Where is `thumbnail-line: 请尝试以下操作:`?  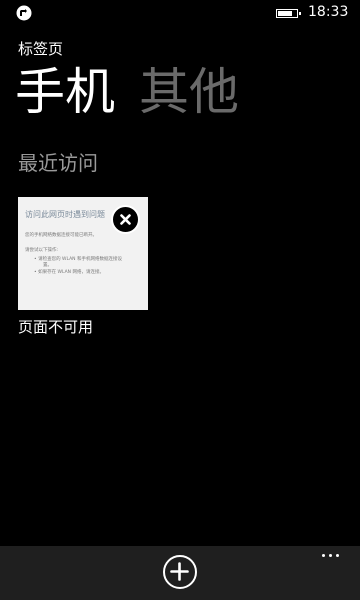
thumbnail-line: 请尝试以下操作: is located at coordinates (42, 250).